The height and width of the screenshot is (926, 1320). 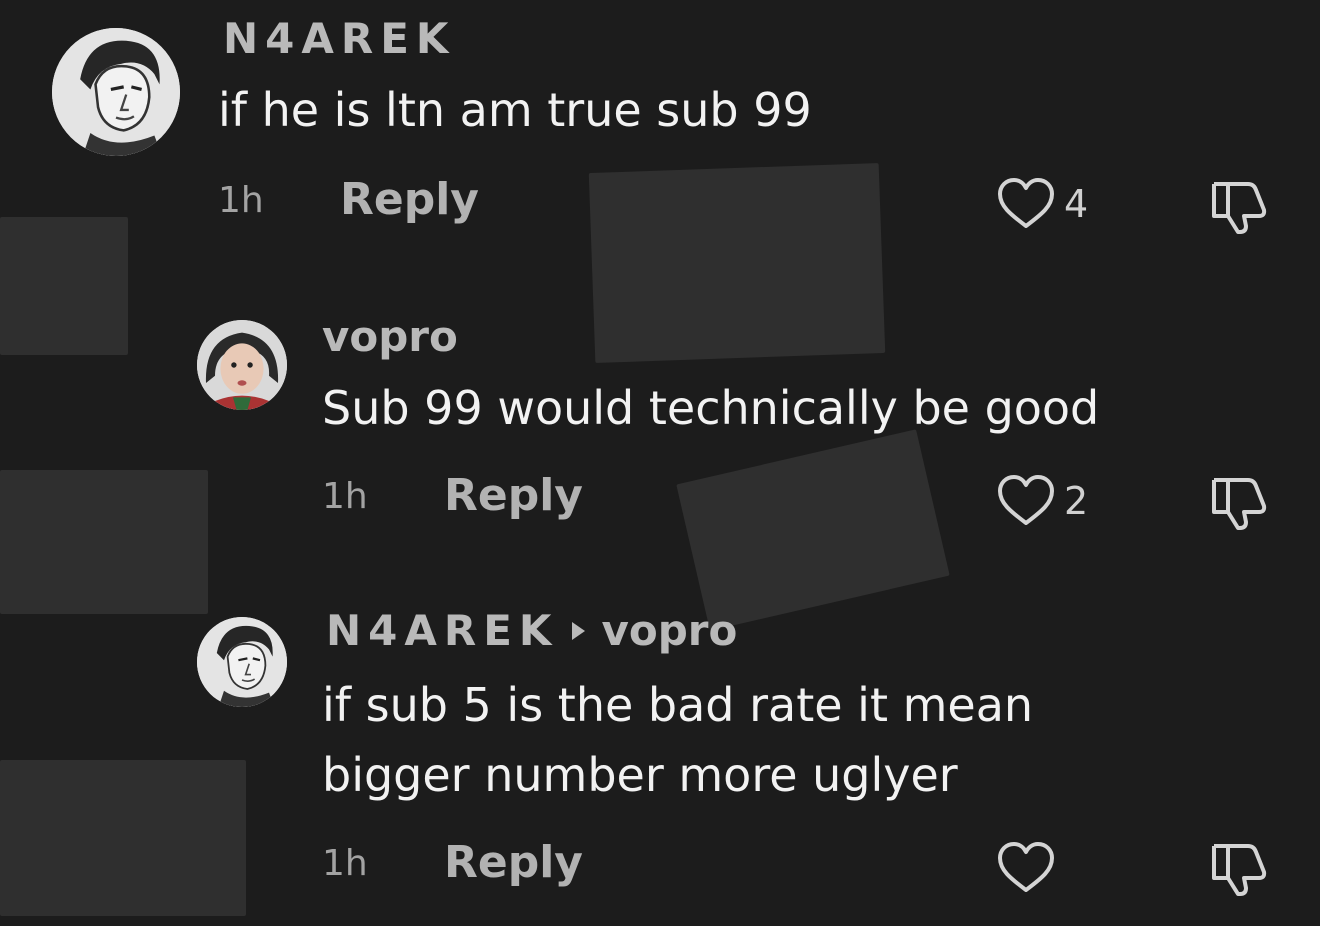 What do you see at coordinates (339, 38) in the screenshot?
I see `comment-username: N4AREK` at bounding box center [339, 38].